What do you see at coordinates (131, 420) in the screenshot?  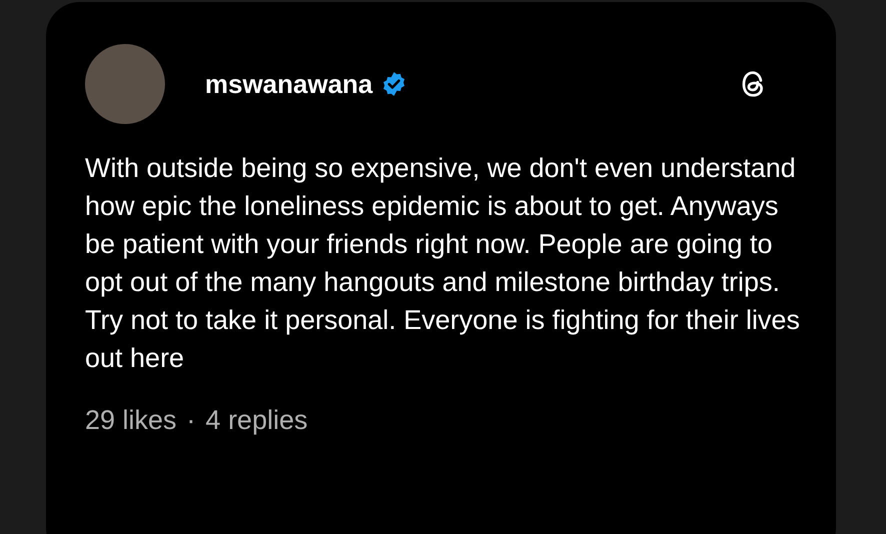 I see `likes-count: 29 likes` at bounding box center [131, 420].